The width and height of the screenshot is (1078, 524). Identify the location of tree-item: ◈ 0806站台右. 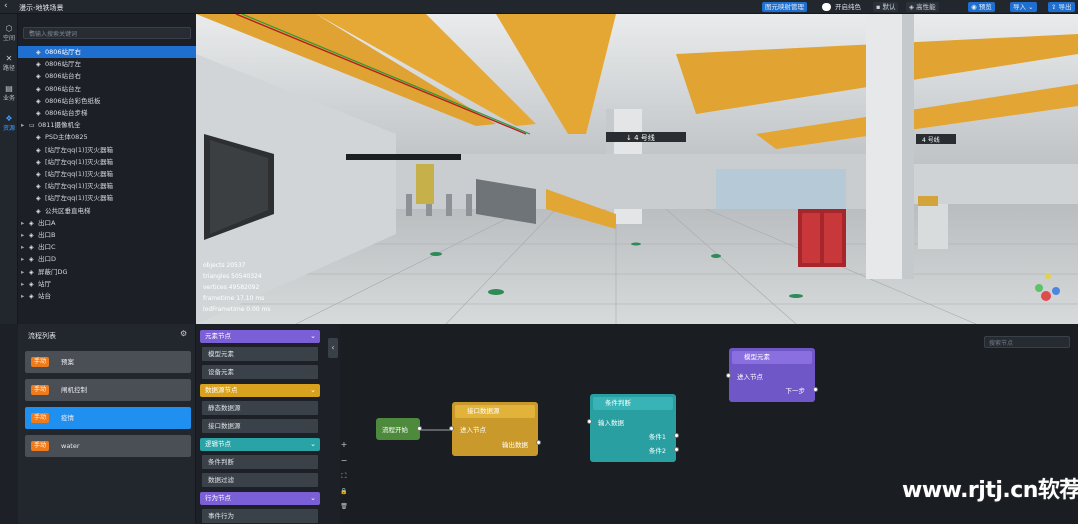
(107, 76).